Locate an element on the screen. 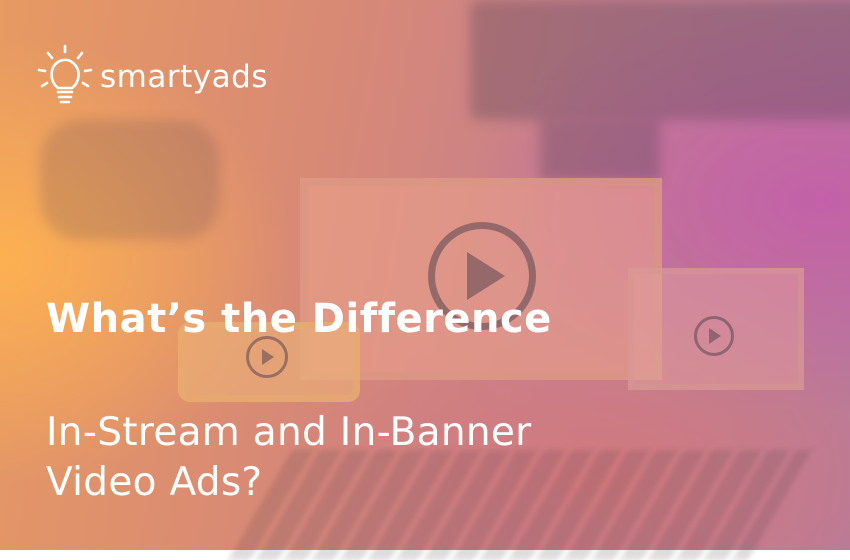  headline: What’s the Difference is located at coordinates (299, 319).